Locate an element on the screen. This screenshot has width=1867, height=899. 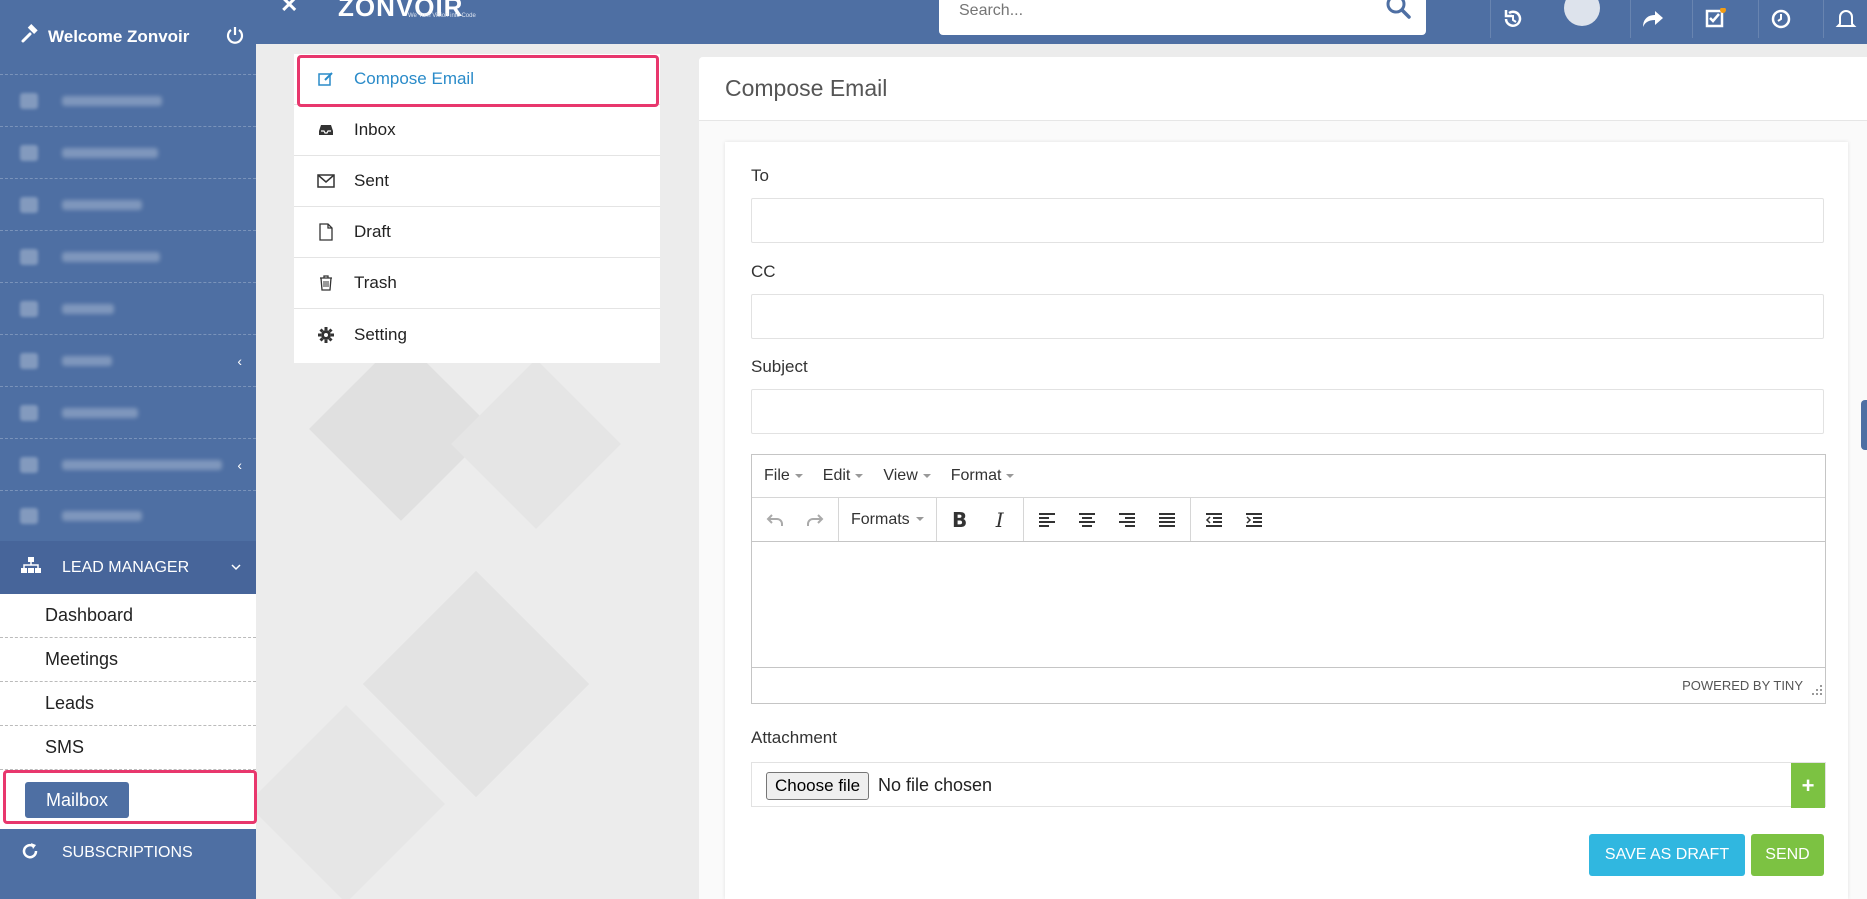
sidebar-item-projects is located at coordinates (128, 204).